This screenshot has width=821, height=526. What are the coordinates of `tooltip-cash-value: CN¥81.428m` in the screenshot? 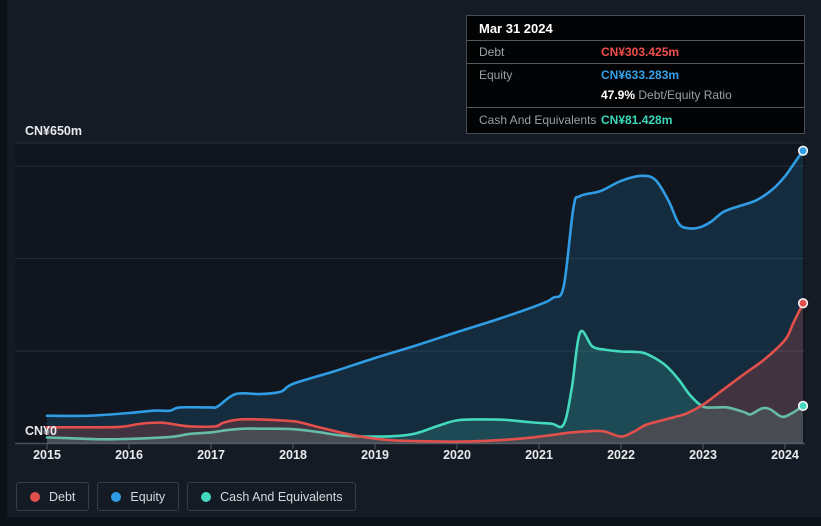 It's located at (637, 120).